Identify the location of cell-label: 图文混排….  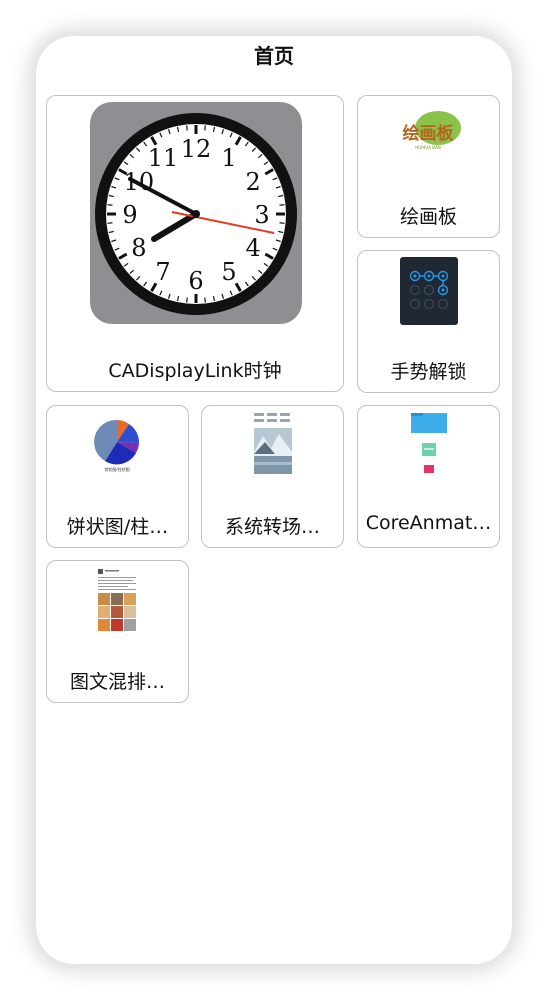
(117, 682).